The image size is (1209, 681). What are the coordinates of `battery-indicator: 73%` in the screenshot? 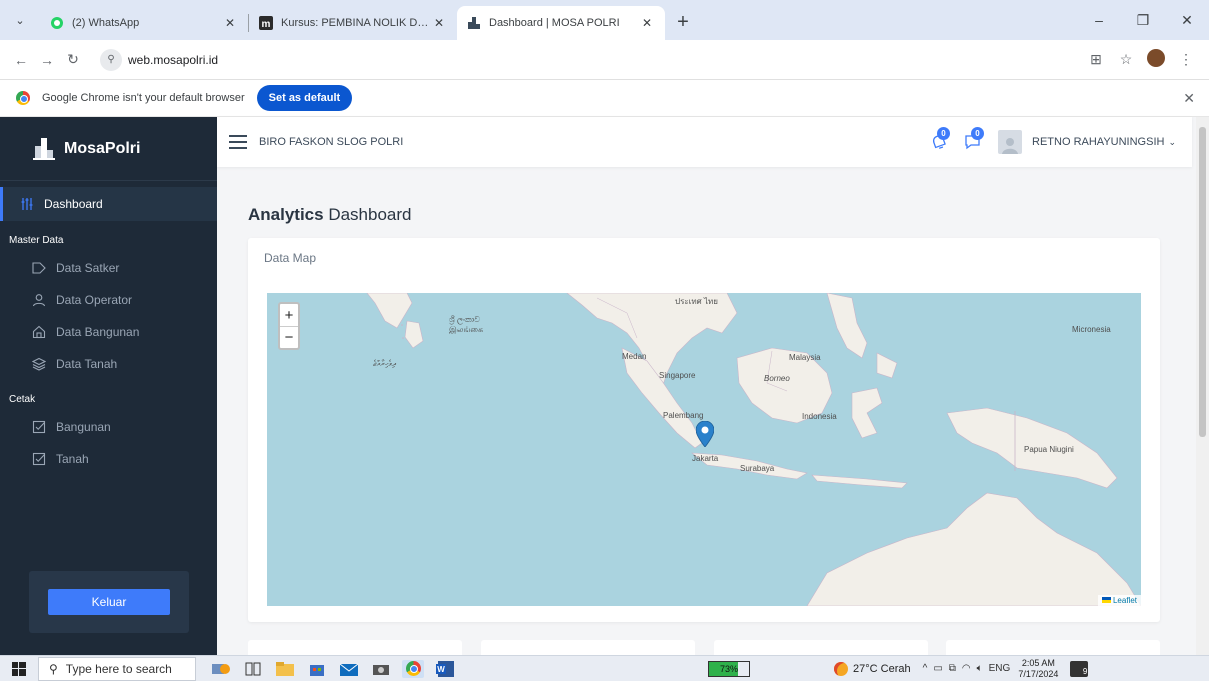 It's located at (729, 668).